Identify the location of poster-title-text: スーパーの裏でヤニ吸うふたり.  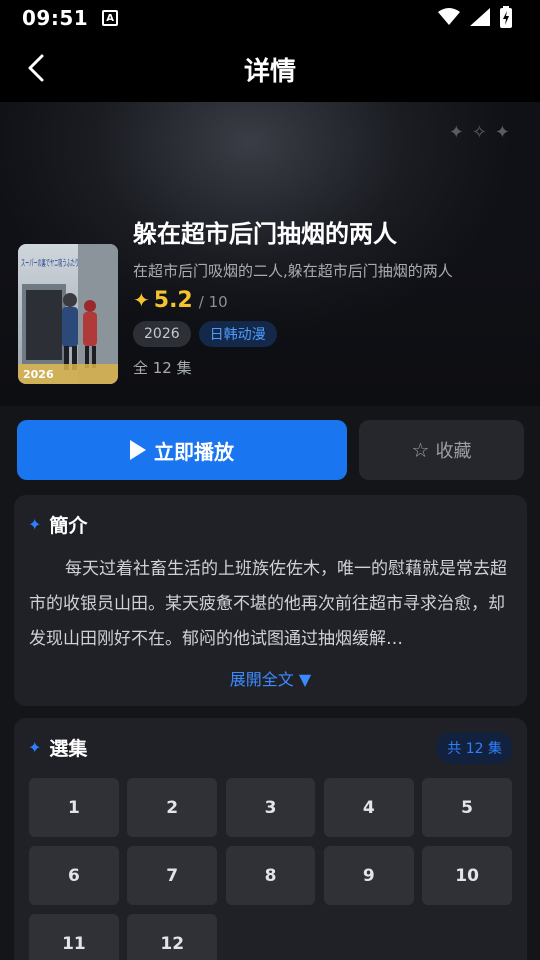
(50, 263).